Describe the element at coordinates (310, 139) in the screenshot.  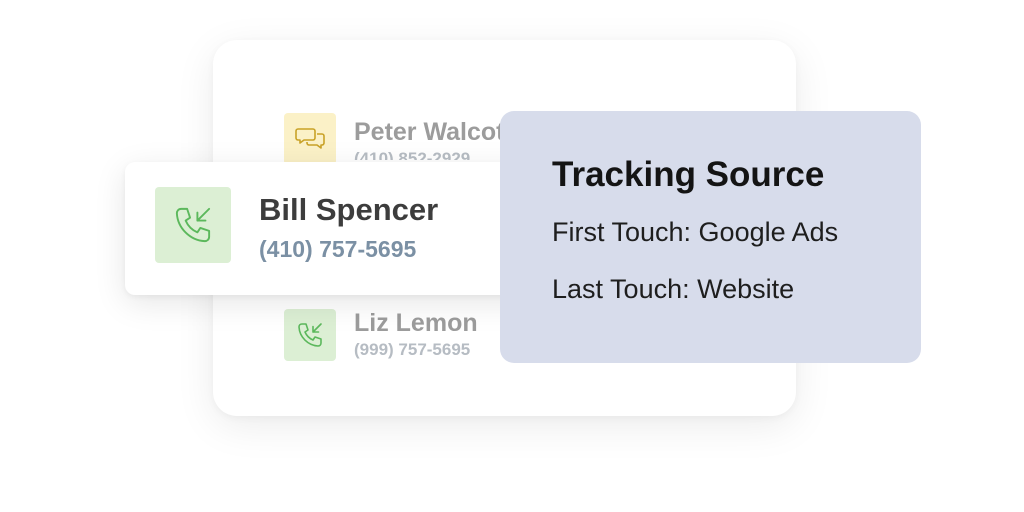
I see `chat-bubbles-icon` at that location.